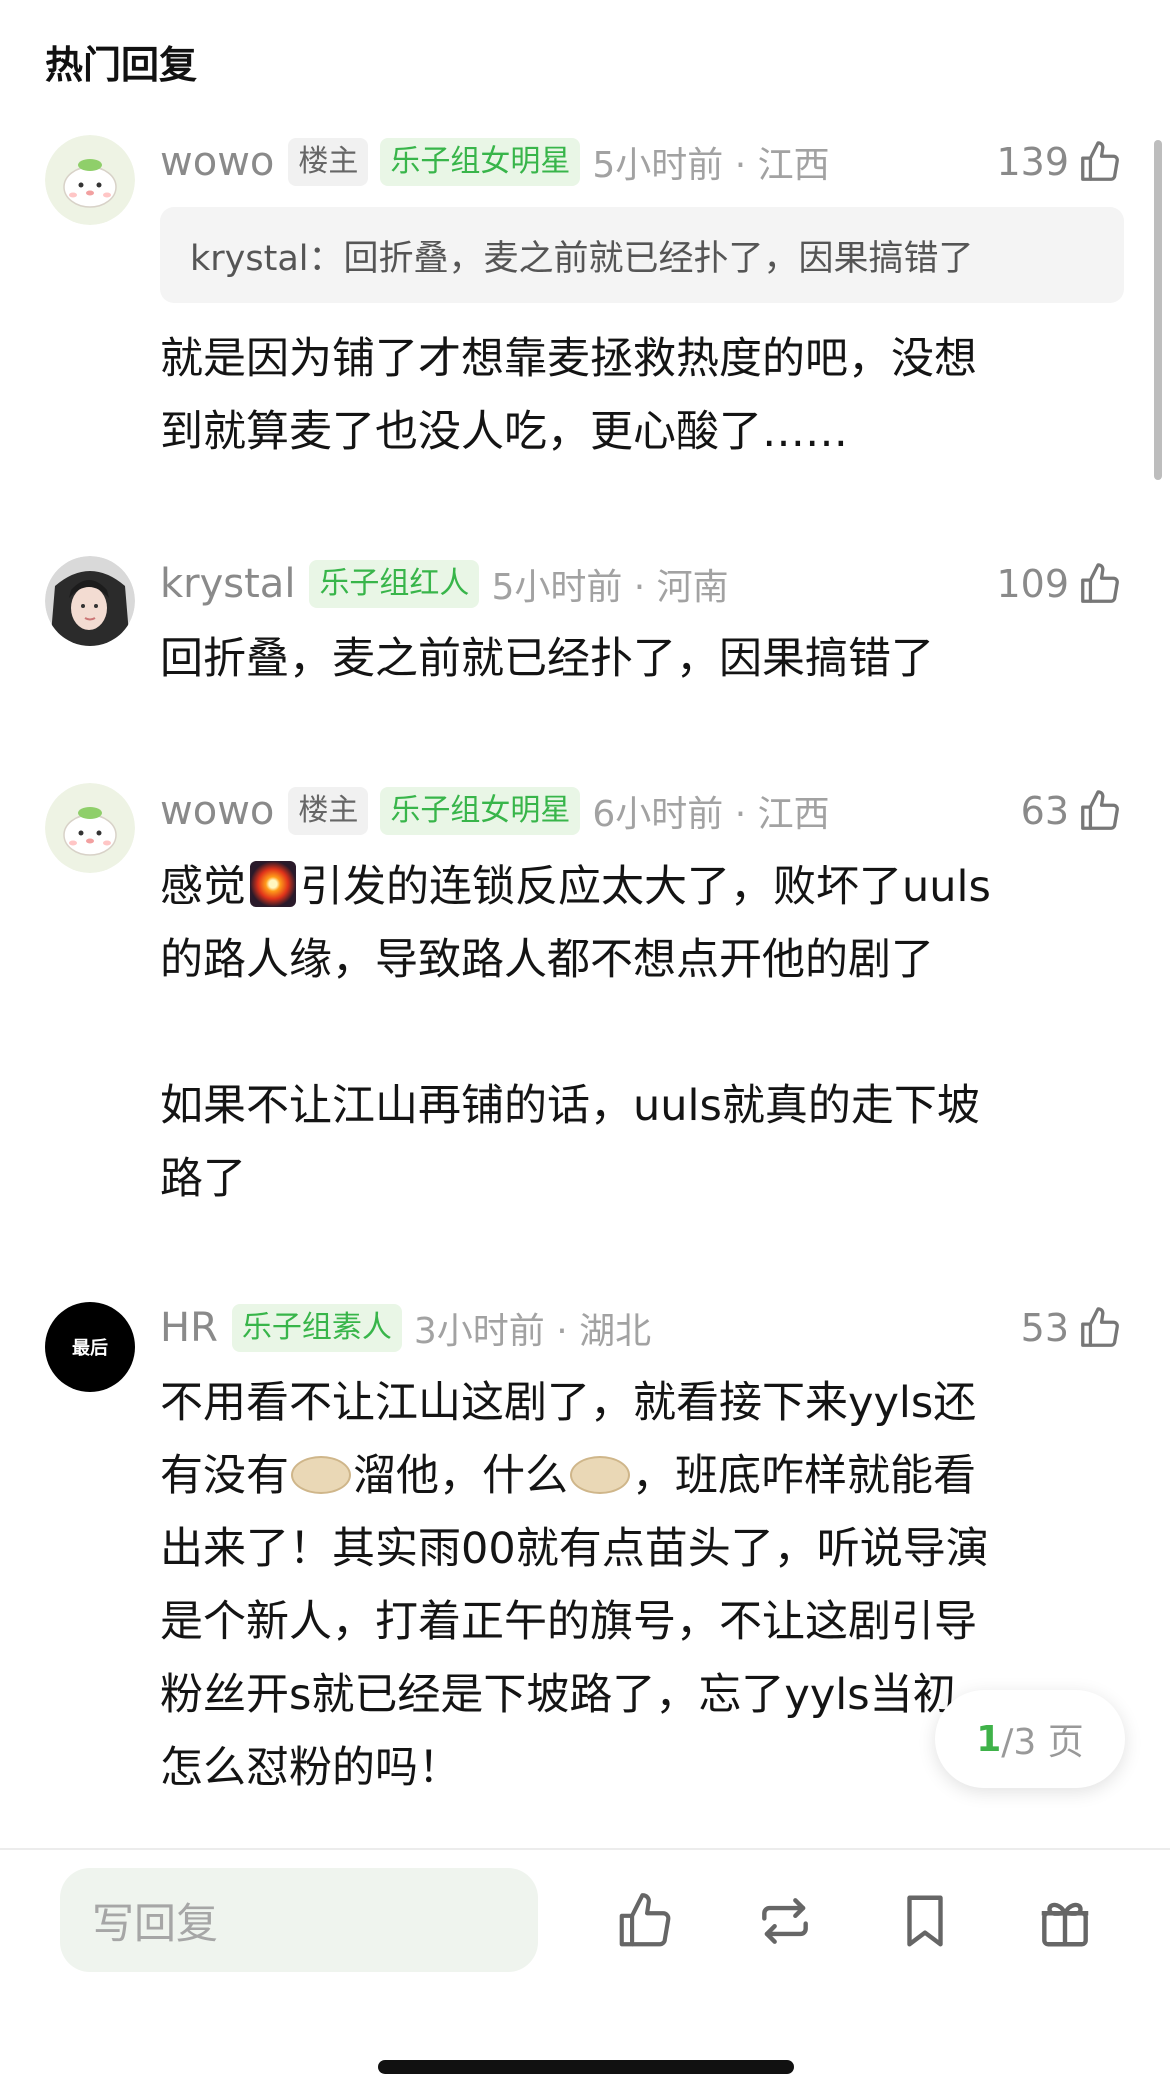 This screenshot has width=1170, height=2100. I want to click on bookmark-icon, so click(925, 1921).